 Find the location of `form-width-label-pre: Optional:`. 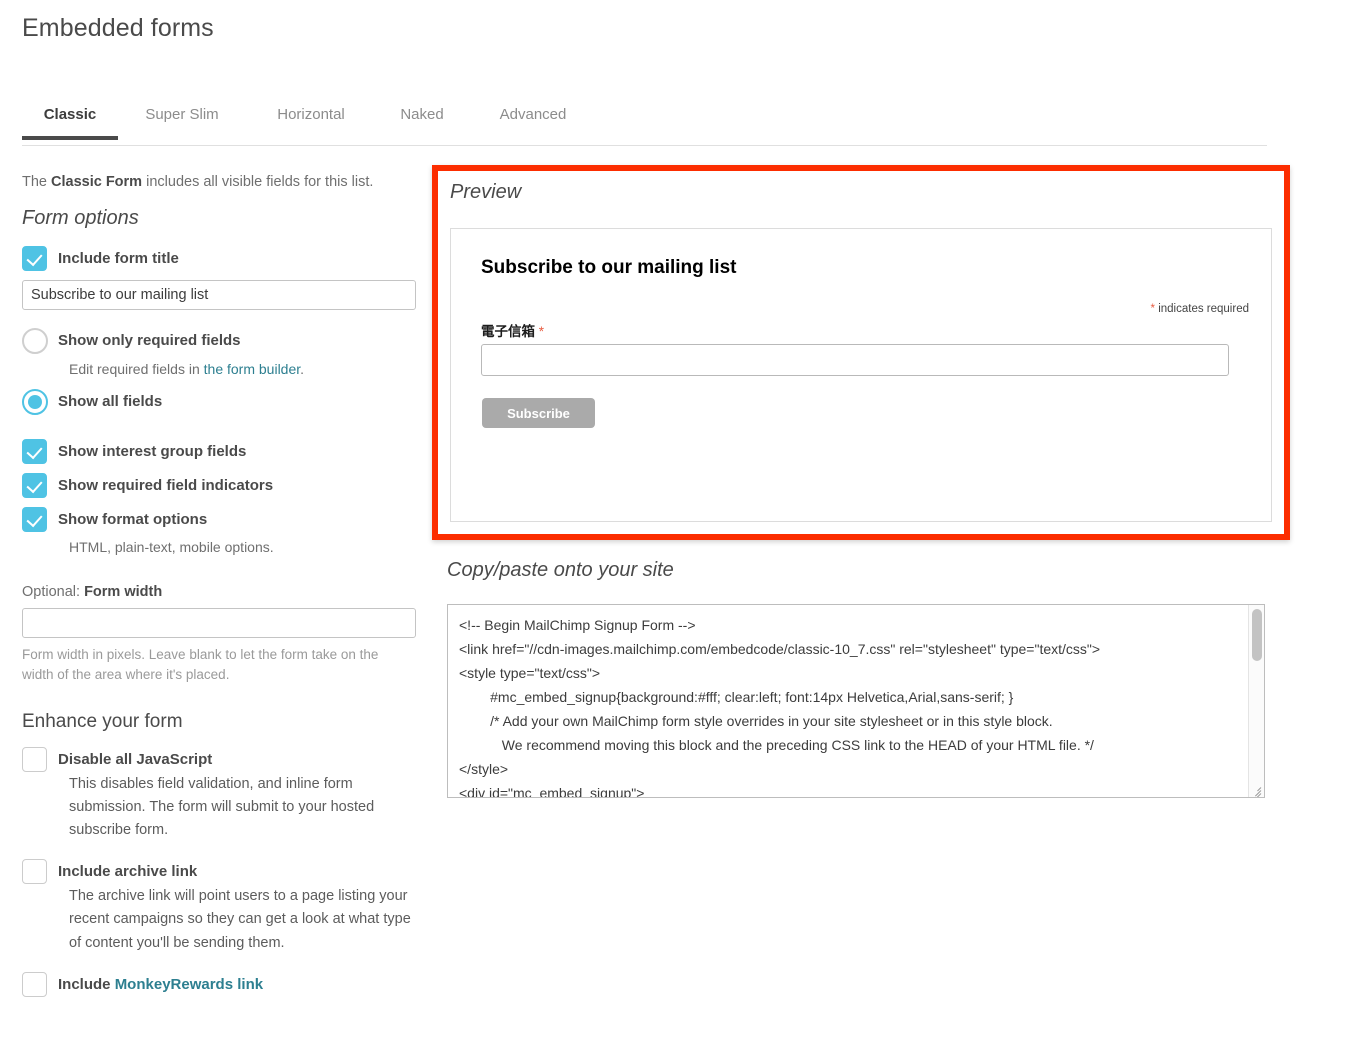

form-width-label-pre: Optional: is located at coordinates (53, 592).